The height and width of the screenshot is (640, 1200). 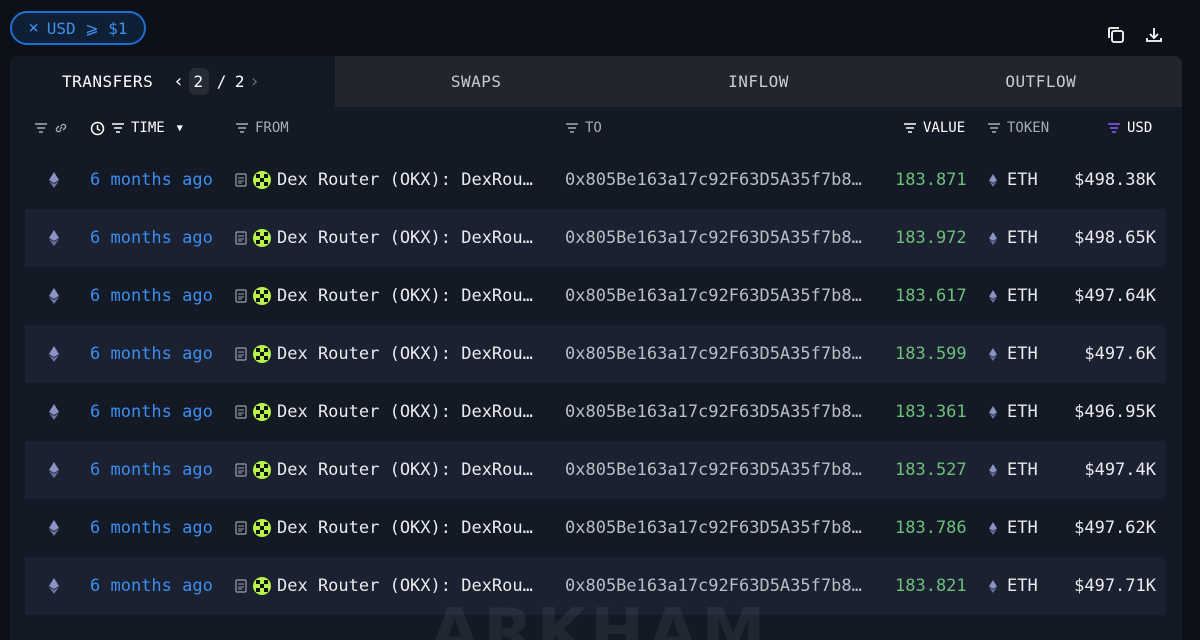 What do you see at coordinates (51, 128) in the screenshot?
I see `chain-filter-header` at bounding box center [51, 128].